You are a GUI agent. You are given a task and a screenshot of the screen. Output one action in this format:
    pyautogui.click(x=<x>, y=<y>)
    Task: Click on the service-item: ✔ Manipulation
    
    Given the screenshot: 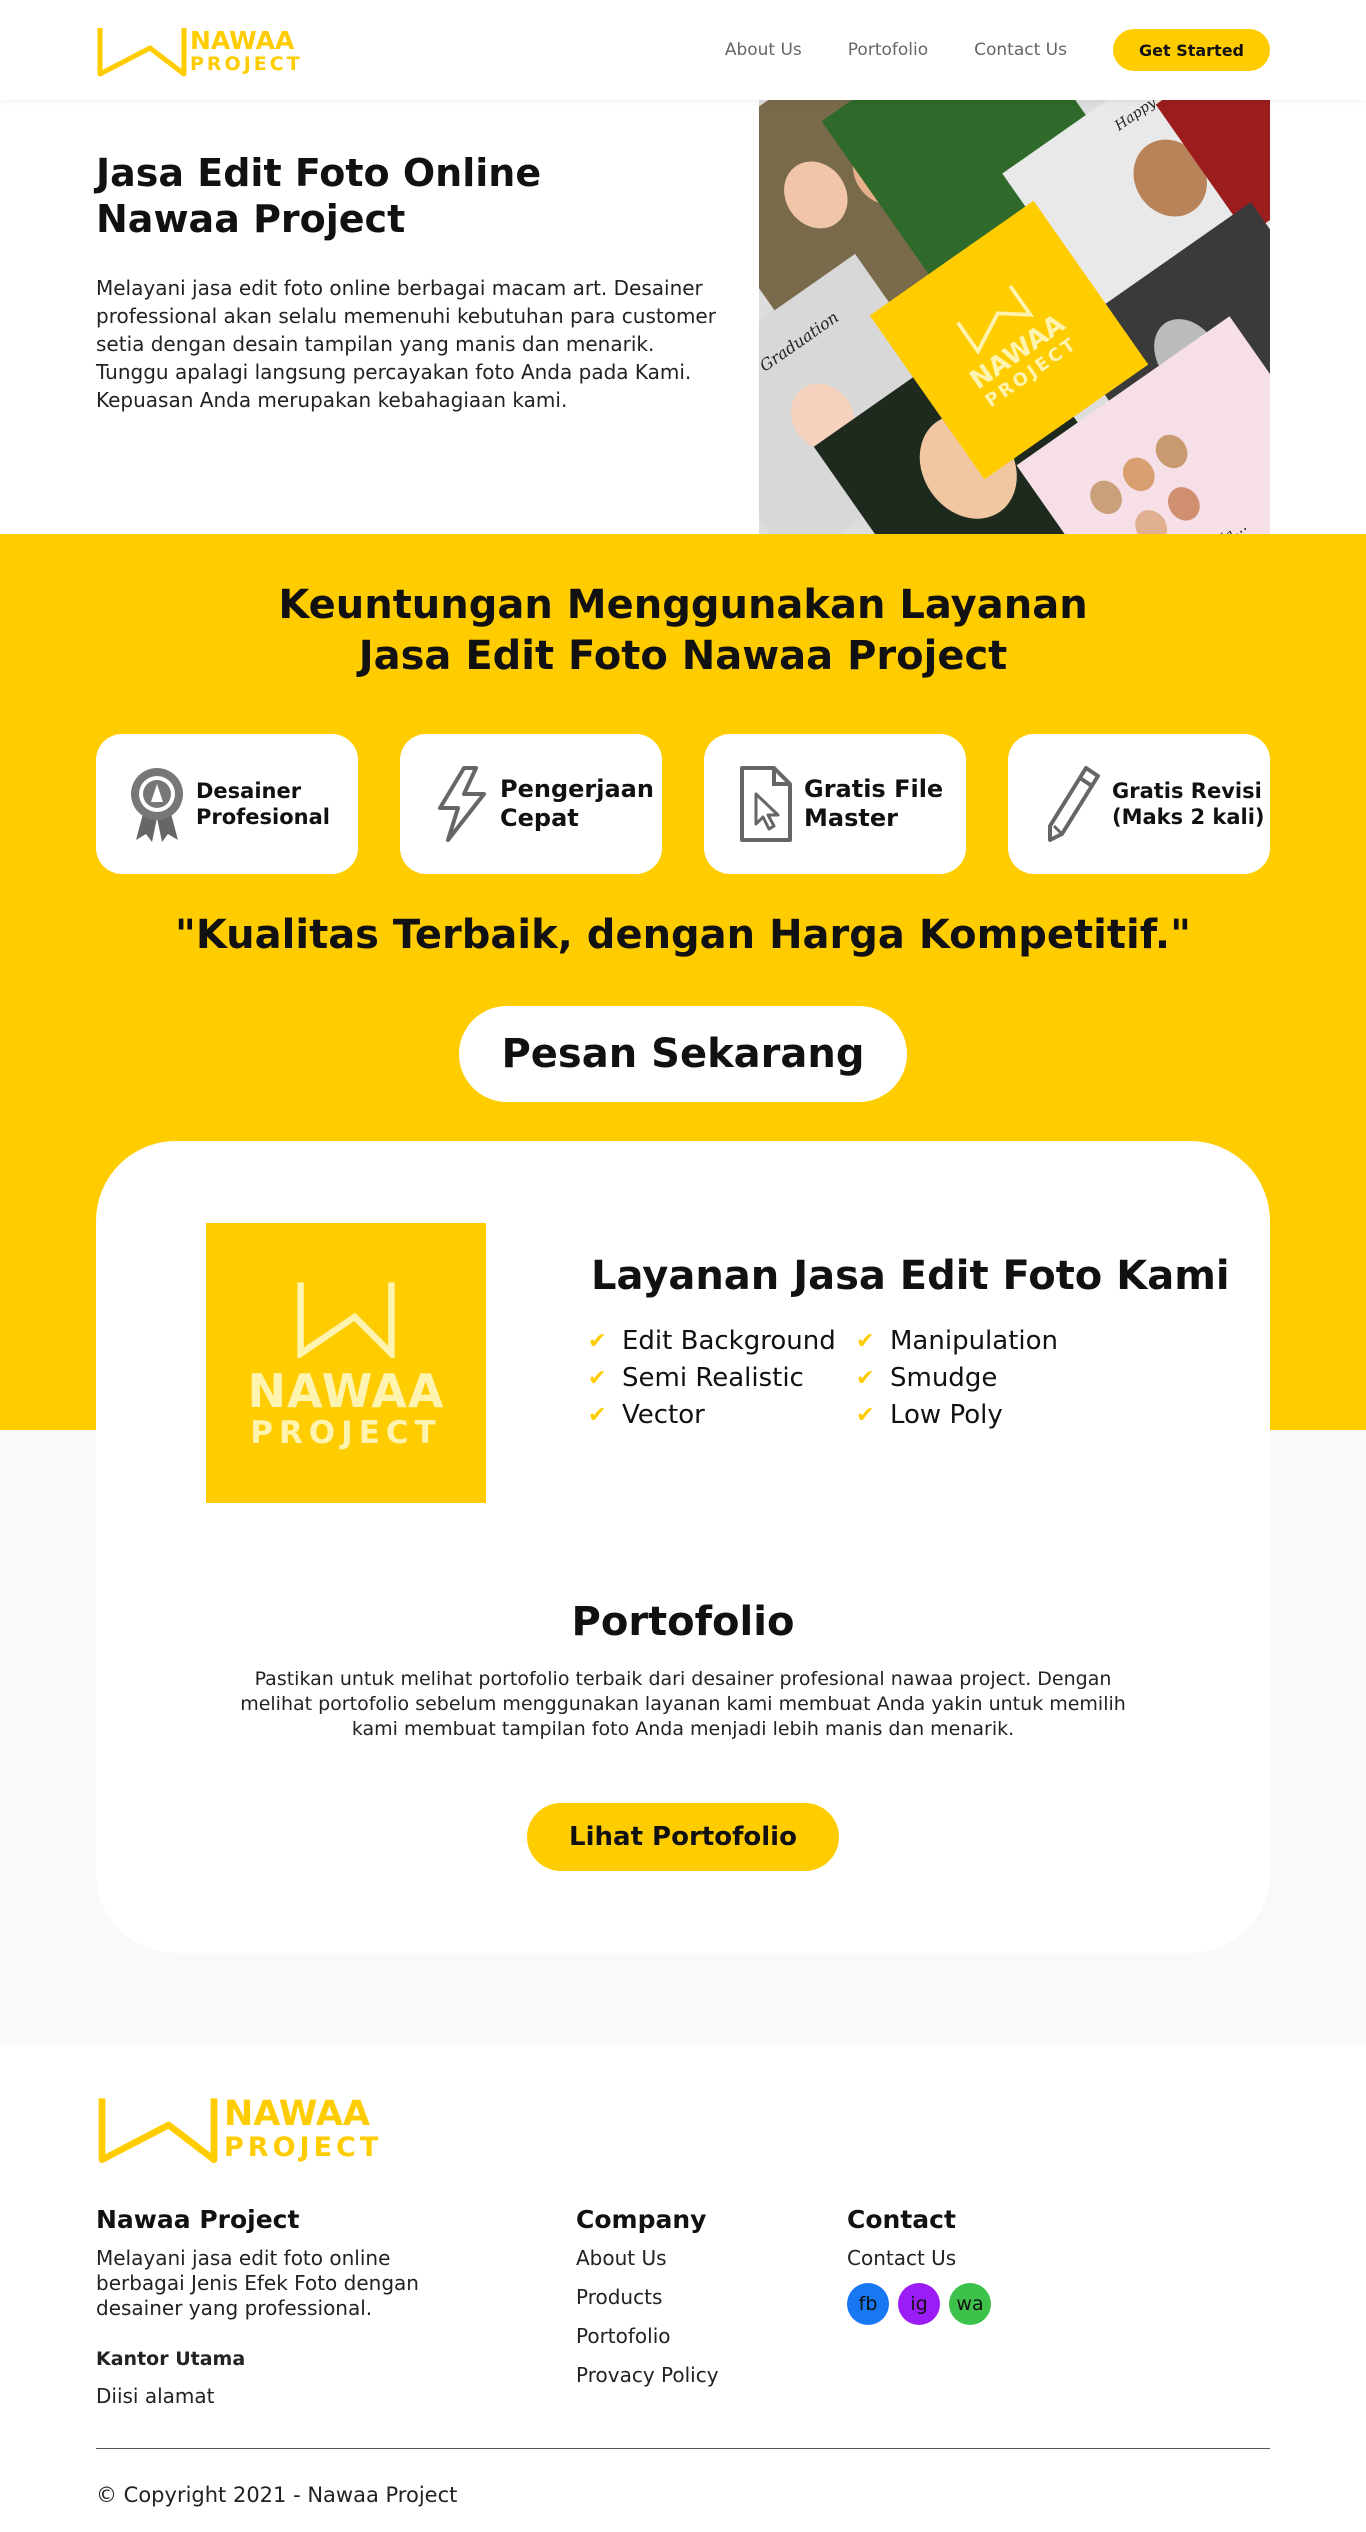 What is the action you would take?
    pyautogui.click(x=957, y=1341)
    